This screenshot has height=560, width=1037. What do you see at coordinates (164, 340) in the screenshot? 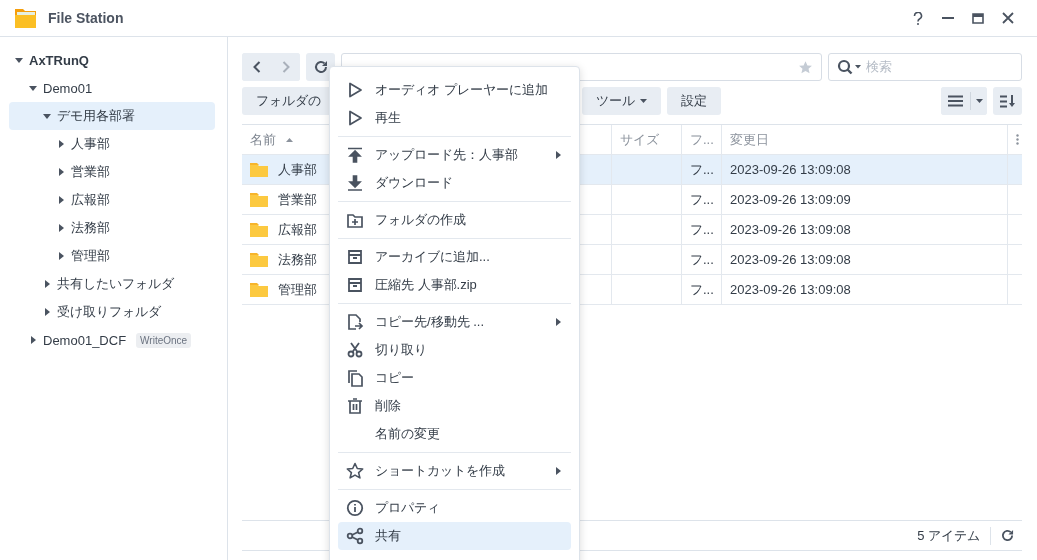
I see `tag: WriteOnce` at bounding box center [164, 340].